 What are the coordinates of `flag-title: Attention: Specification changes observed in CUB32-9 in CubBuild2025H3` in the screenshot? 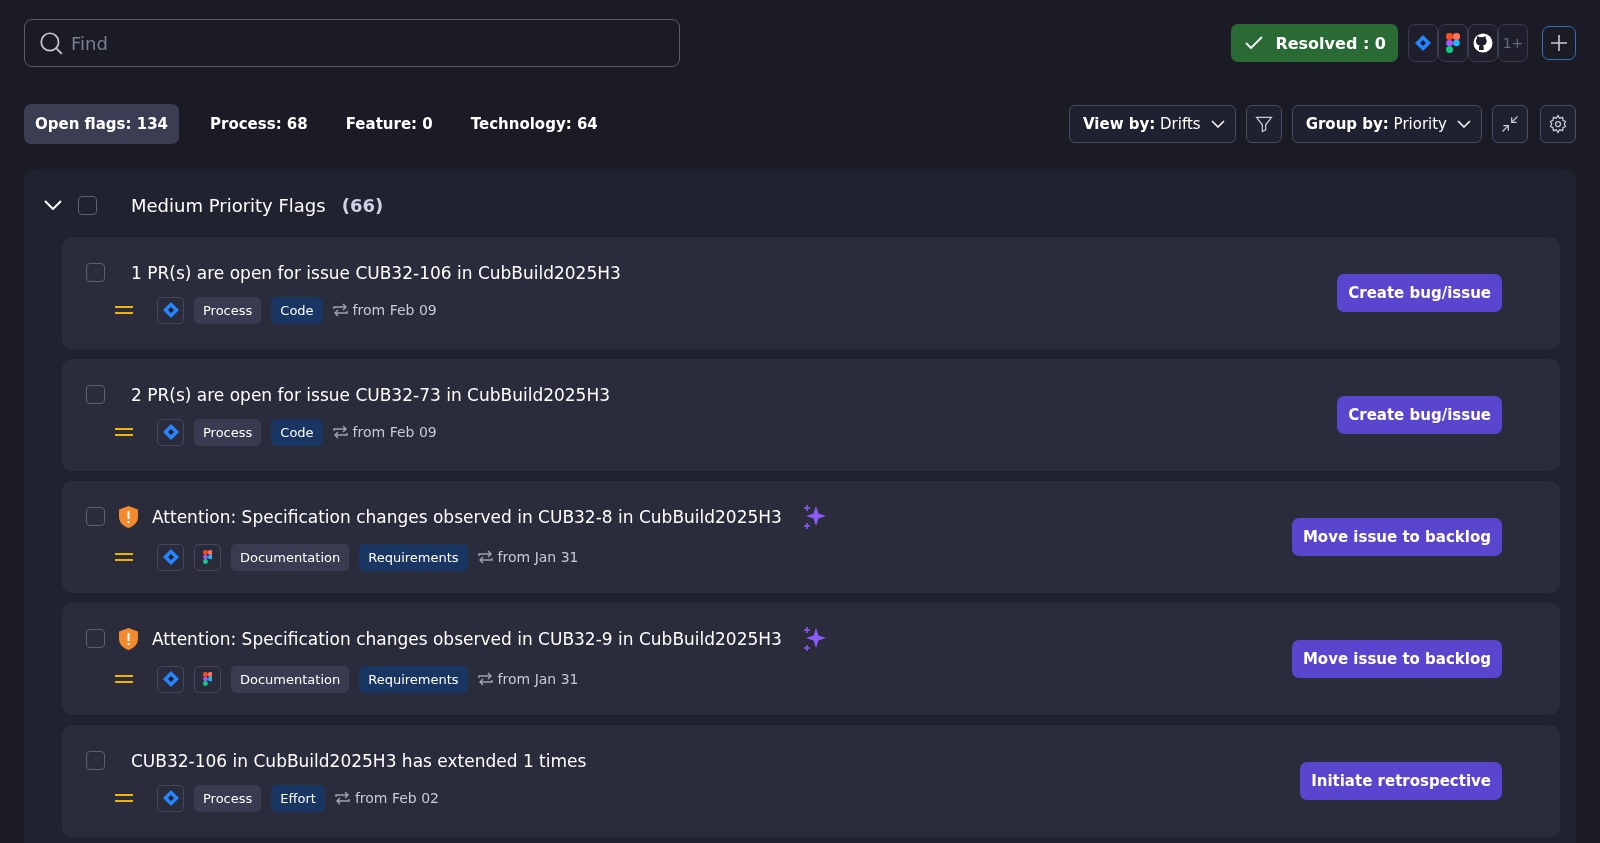 It's located at (467, 638).